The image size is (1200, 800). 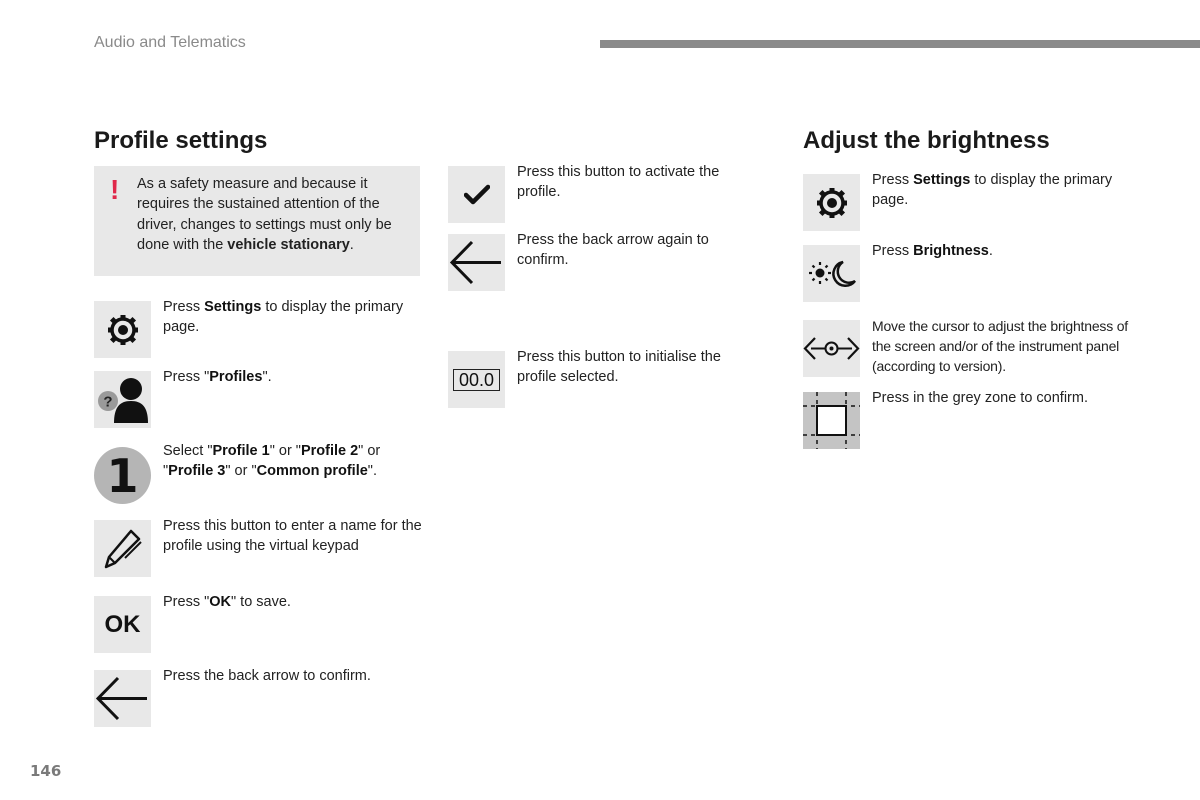 I want to click on step-text-part: " to save., so click(x=261, y=602).